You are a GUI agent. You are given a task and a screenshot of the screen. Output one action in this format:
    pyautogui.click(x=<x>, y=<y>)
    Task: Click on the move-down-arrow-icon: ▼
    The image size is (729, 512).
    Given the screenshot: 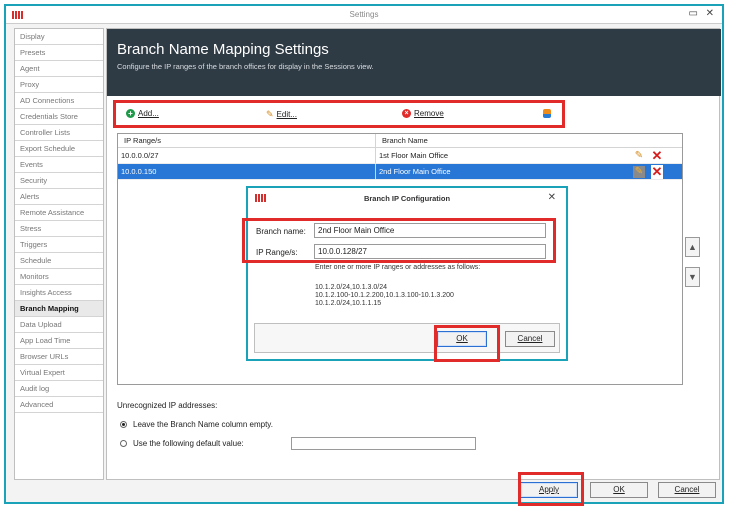 What is the action you would take?
    pyautogui.click(x=692, y=277)
    